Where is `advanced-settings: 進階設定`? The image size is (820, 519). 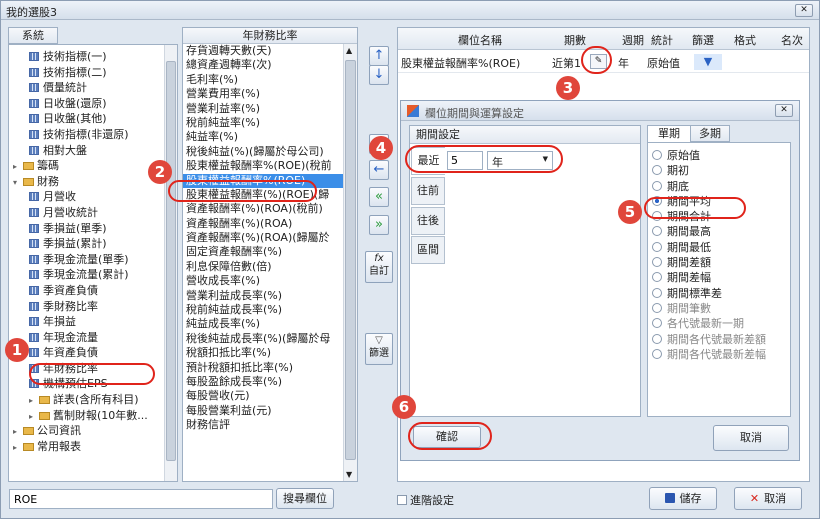 advanced-settings: 進階設定 is located at coordinates (425, 500).